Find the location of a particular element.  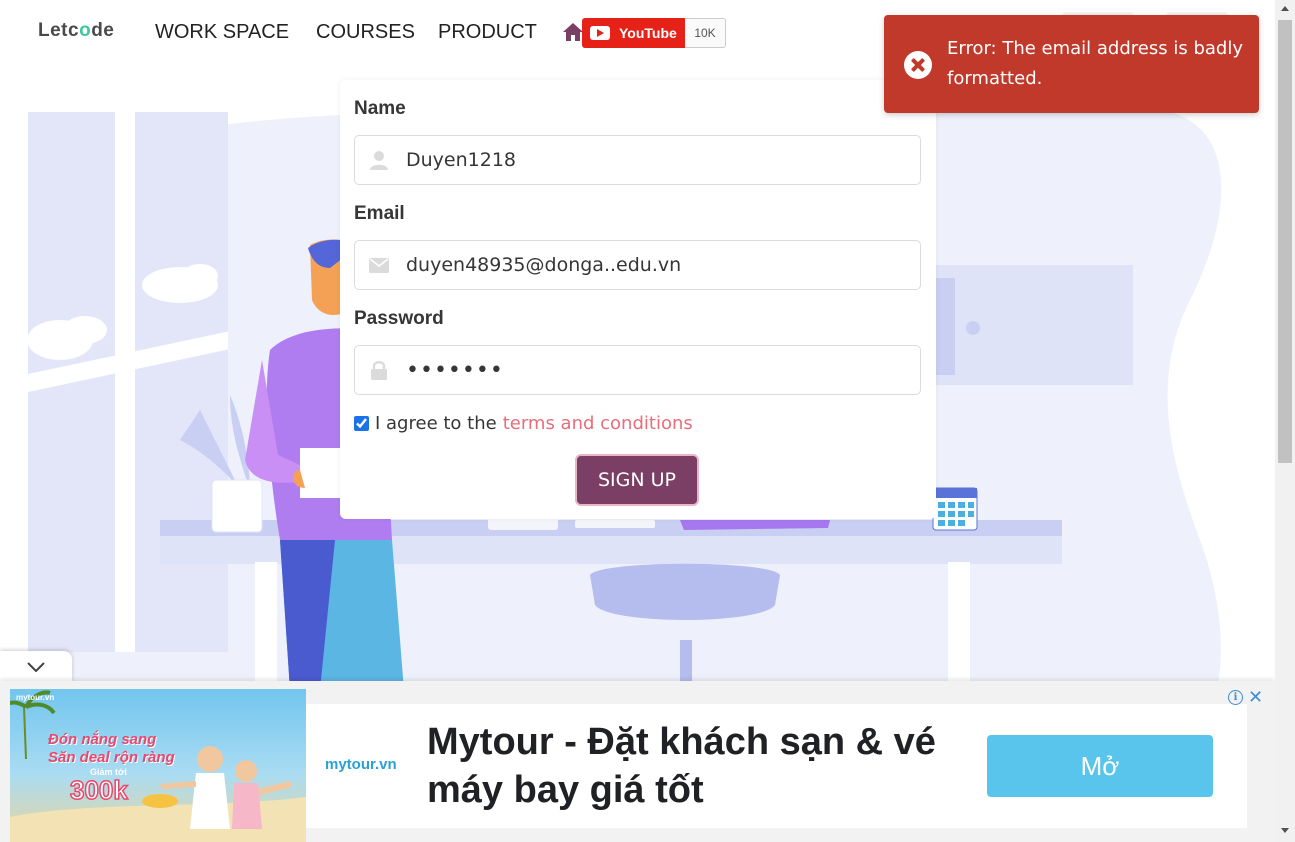

youtube-label: YouTube is located at coordinates (648, 33).